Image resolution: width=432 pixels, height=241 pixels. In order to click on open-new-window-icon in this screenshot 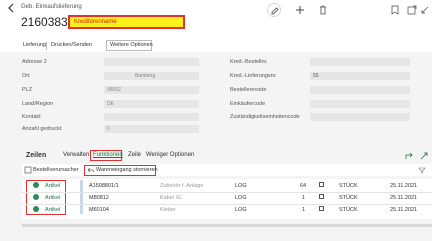, I will do `click(412, 10)`.